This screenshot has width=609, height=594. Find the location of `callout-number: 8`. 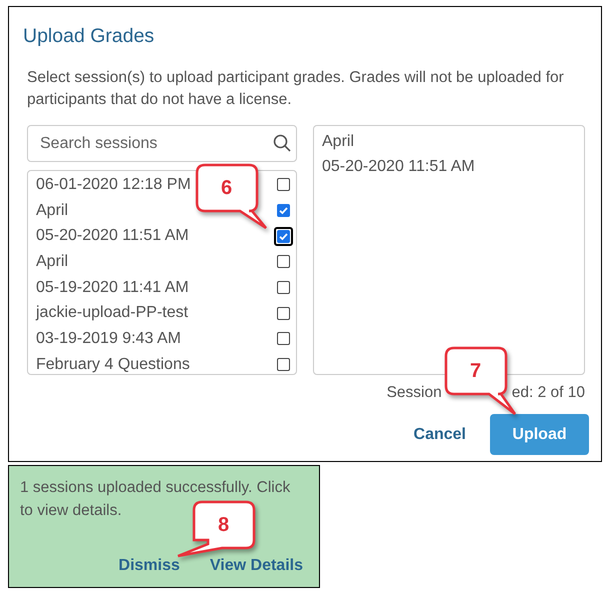

callout-number: 8 is located at coordinates (224, 525).